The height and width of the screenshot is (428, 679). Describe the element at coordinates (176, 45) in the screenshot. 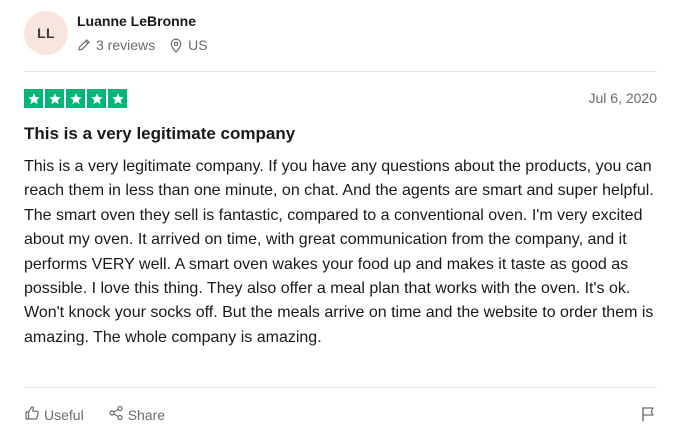

I see `location-pin-icon` at that location.